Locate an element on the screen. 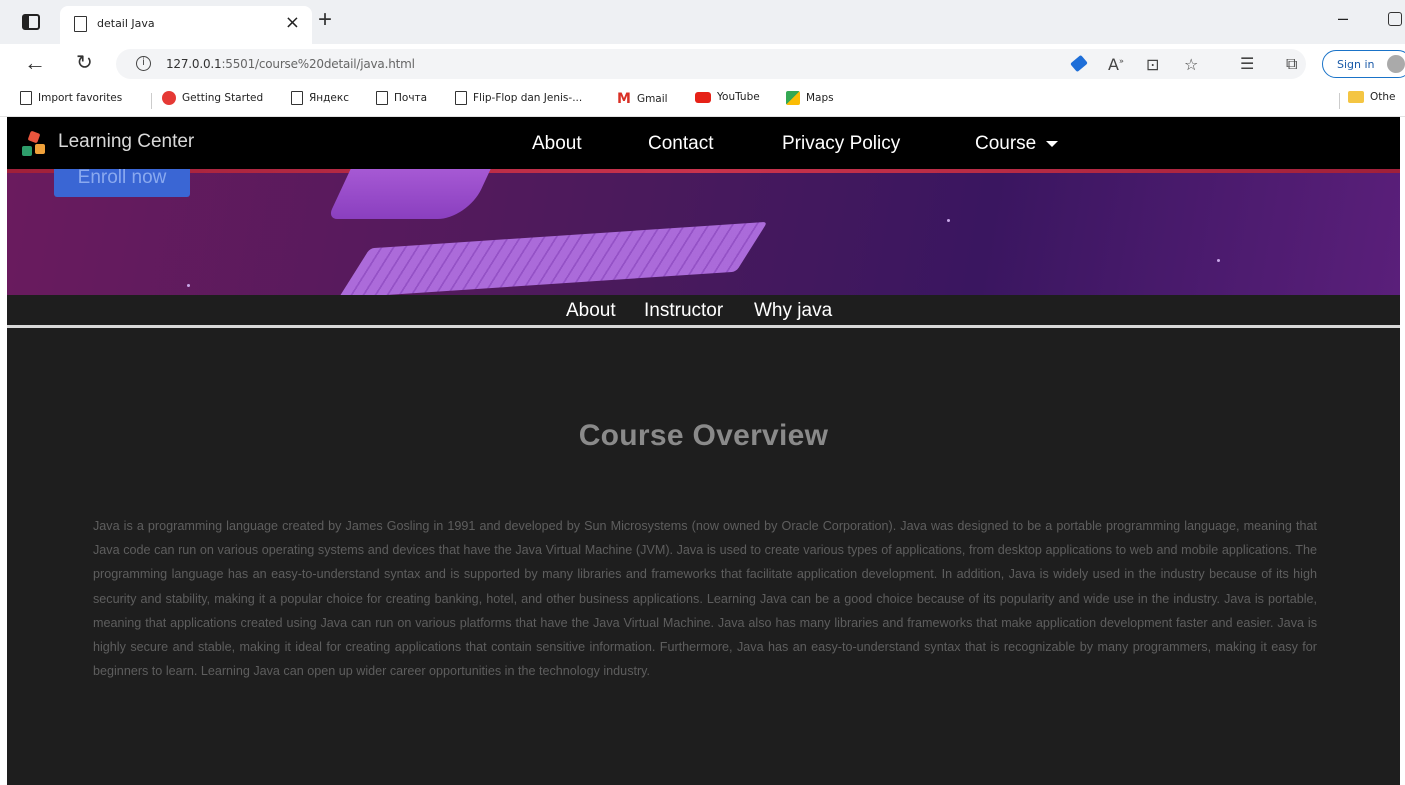  tab-actions-icon is located at coordinates (31, 22).